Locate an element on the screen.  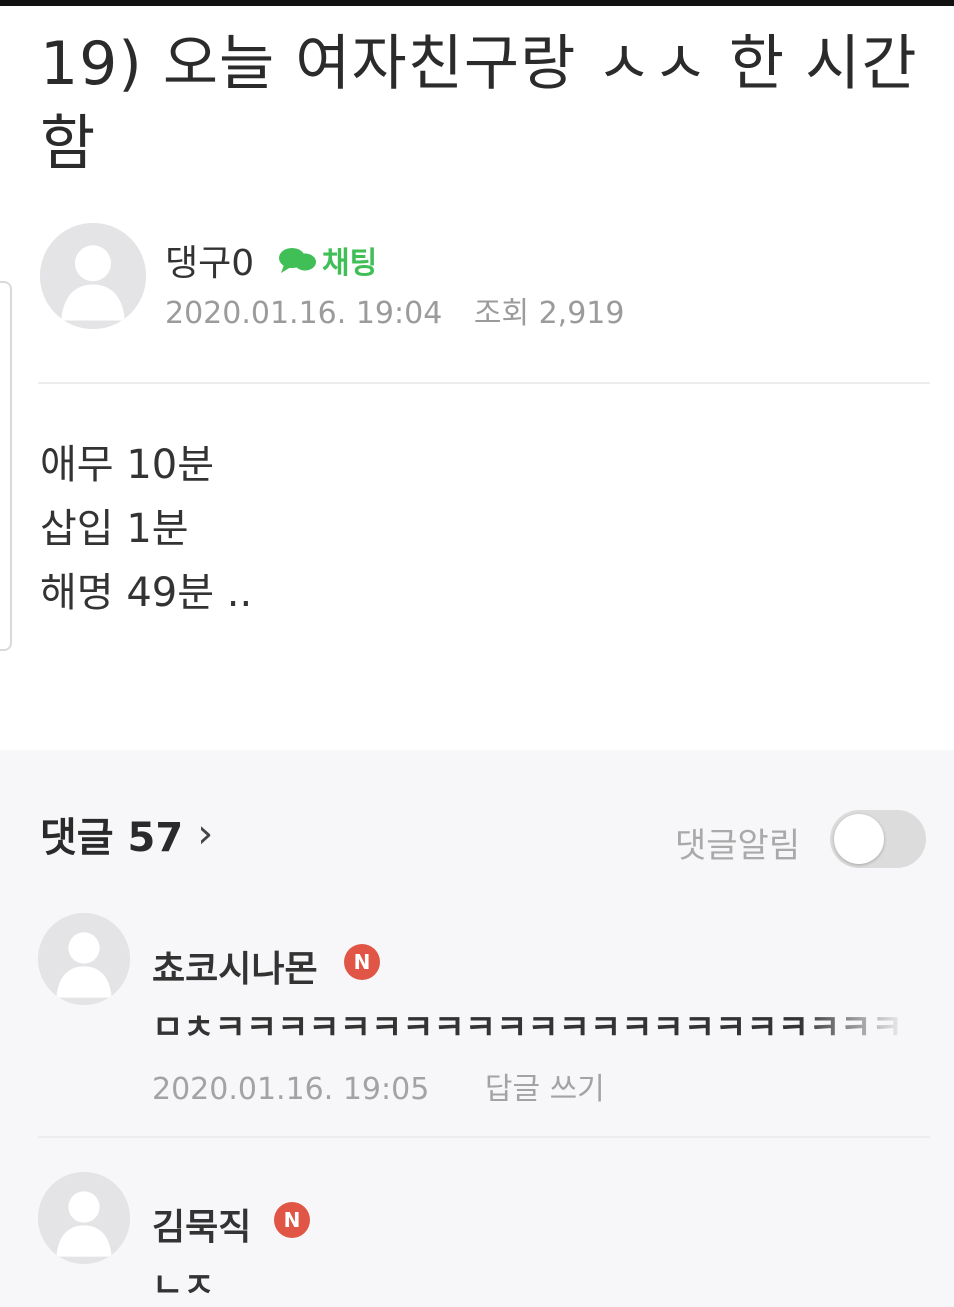
side-scroll-edge is located at coordinates (6, 466).